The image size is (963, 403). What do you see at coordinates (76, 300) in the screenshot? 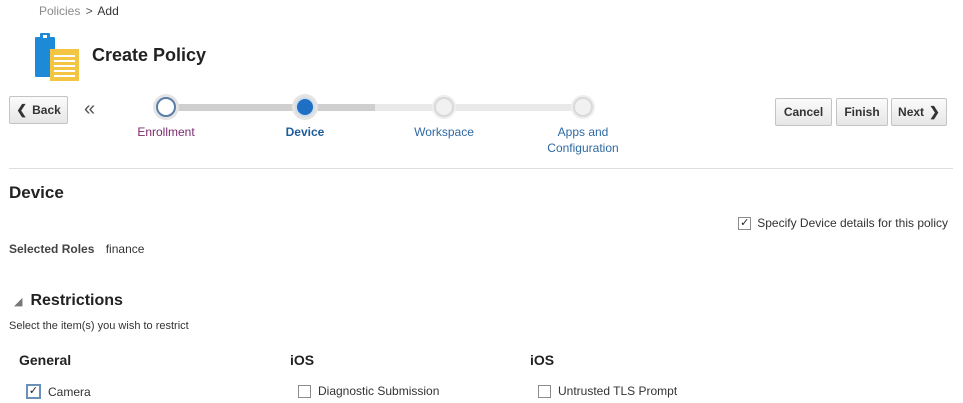
I see `restrictions-title: Restrictions` at bounding box center [76, 300].